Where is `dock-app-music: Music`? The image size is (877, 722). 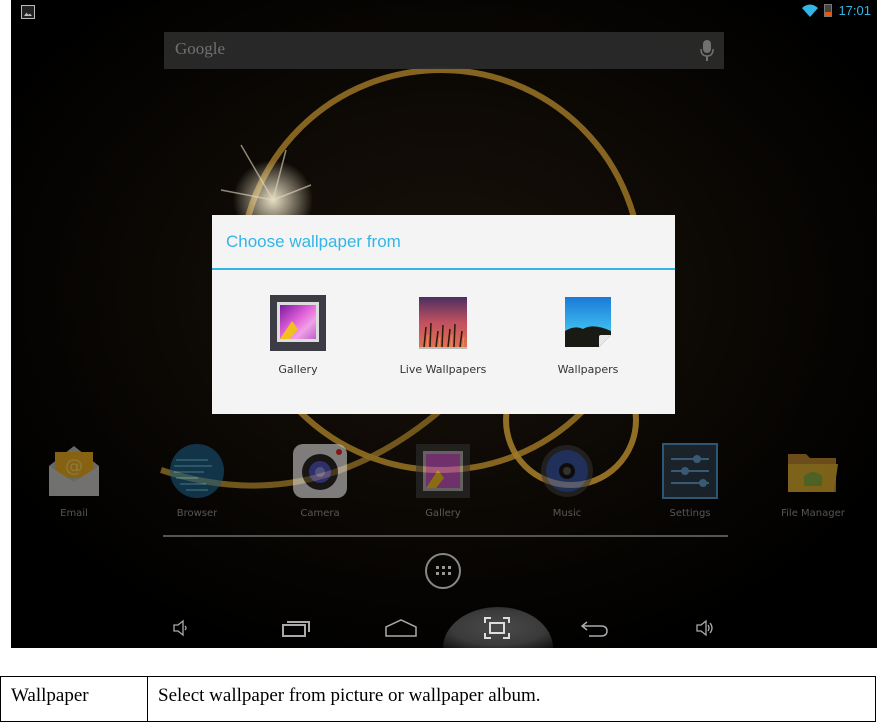 dock-app-music: Music is located at coordinates (567, 480).